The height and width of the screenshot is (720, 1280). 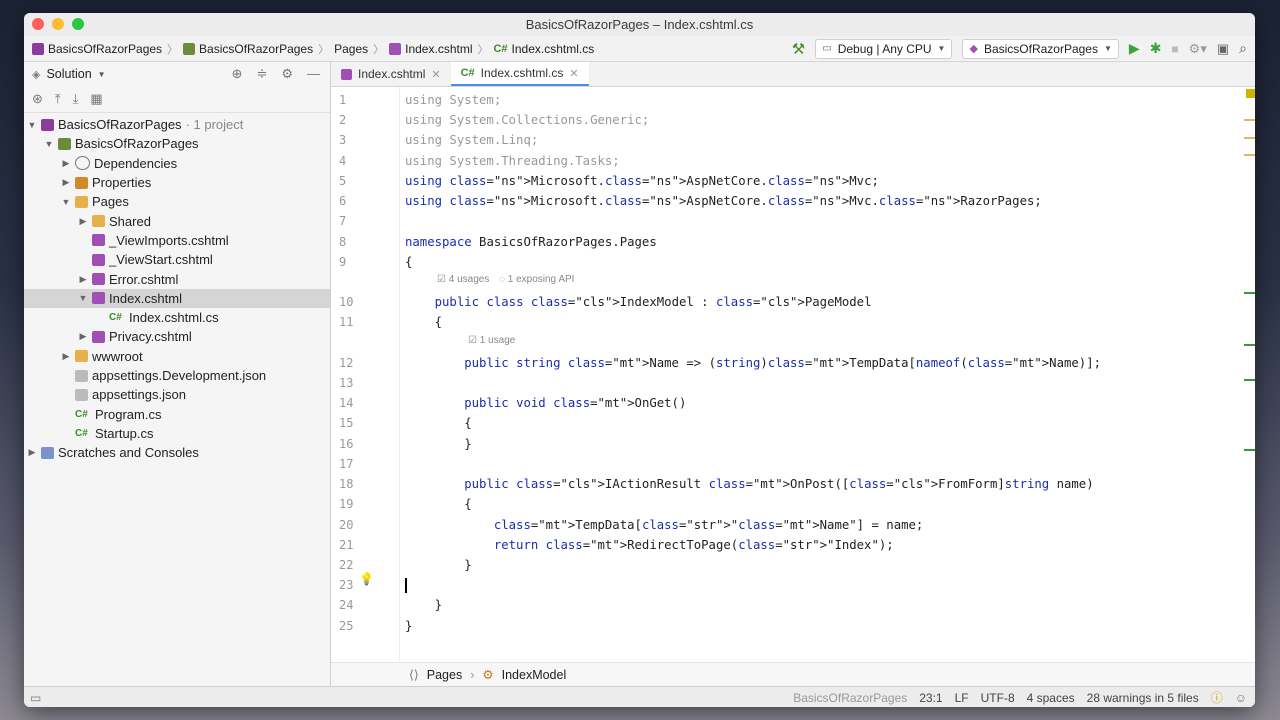 What do you see at coordinates (531, 242) in the screenshot?
I see `code-line: namespace BasicsOfRazorPages.Pages` at bounding box center [531, 242].